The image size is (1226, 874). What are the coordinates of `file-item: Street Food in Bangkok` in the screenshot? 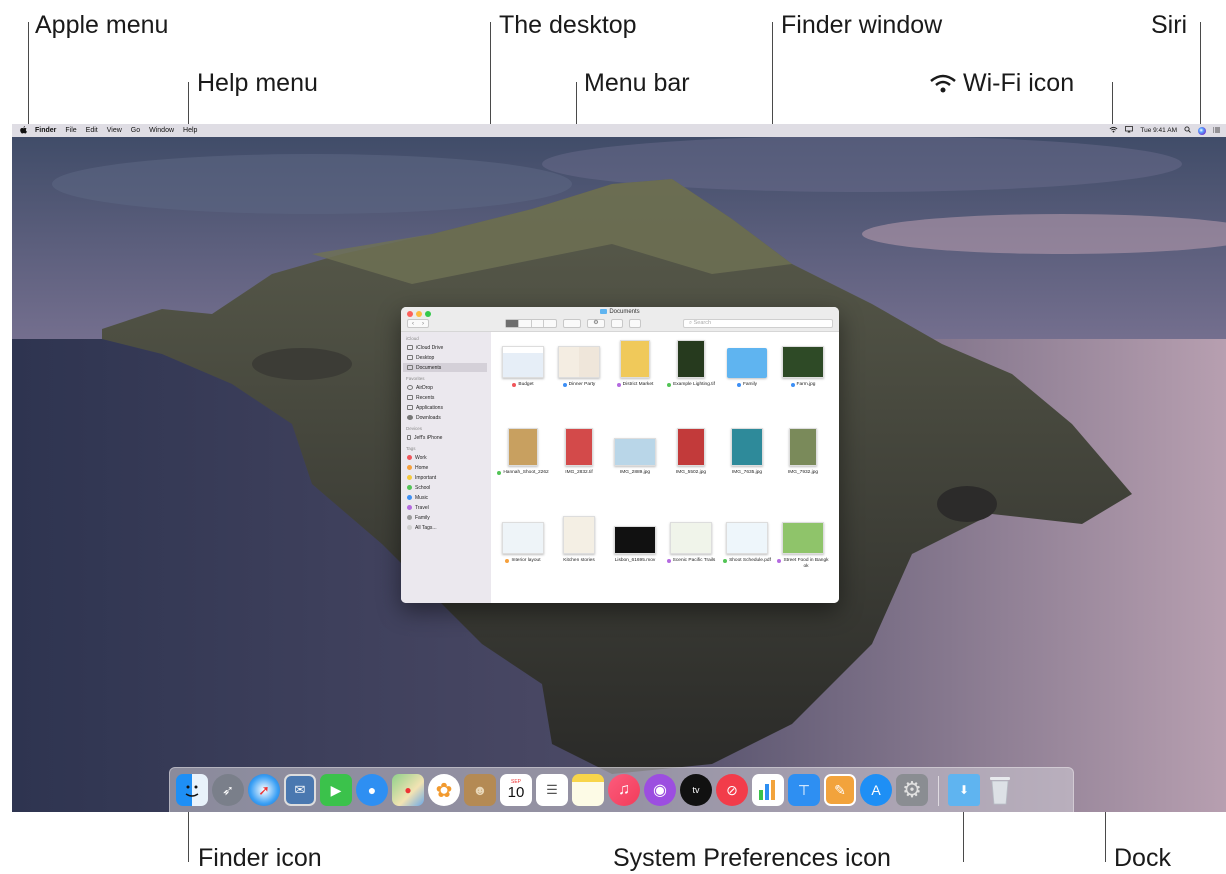 It's located at (803, 542).